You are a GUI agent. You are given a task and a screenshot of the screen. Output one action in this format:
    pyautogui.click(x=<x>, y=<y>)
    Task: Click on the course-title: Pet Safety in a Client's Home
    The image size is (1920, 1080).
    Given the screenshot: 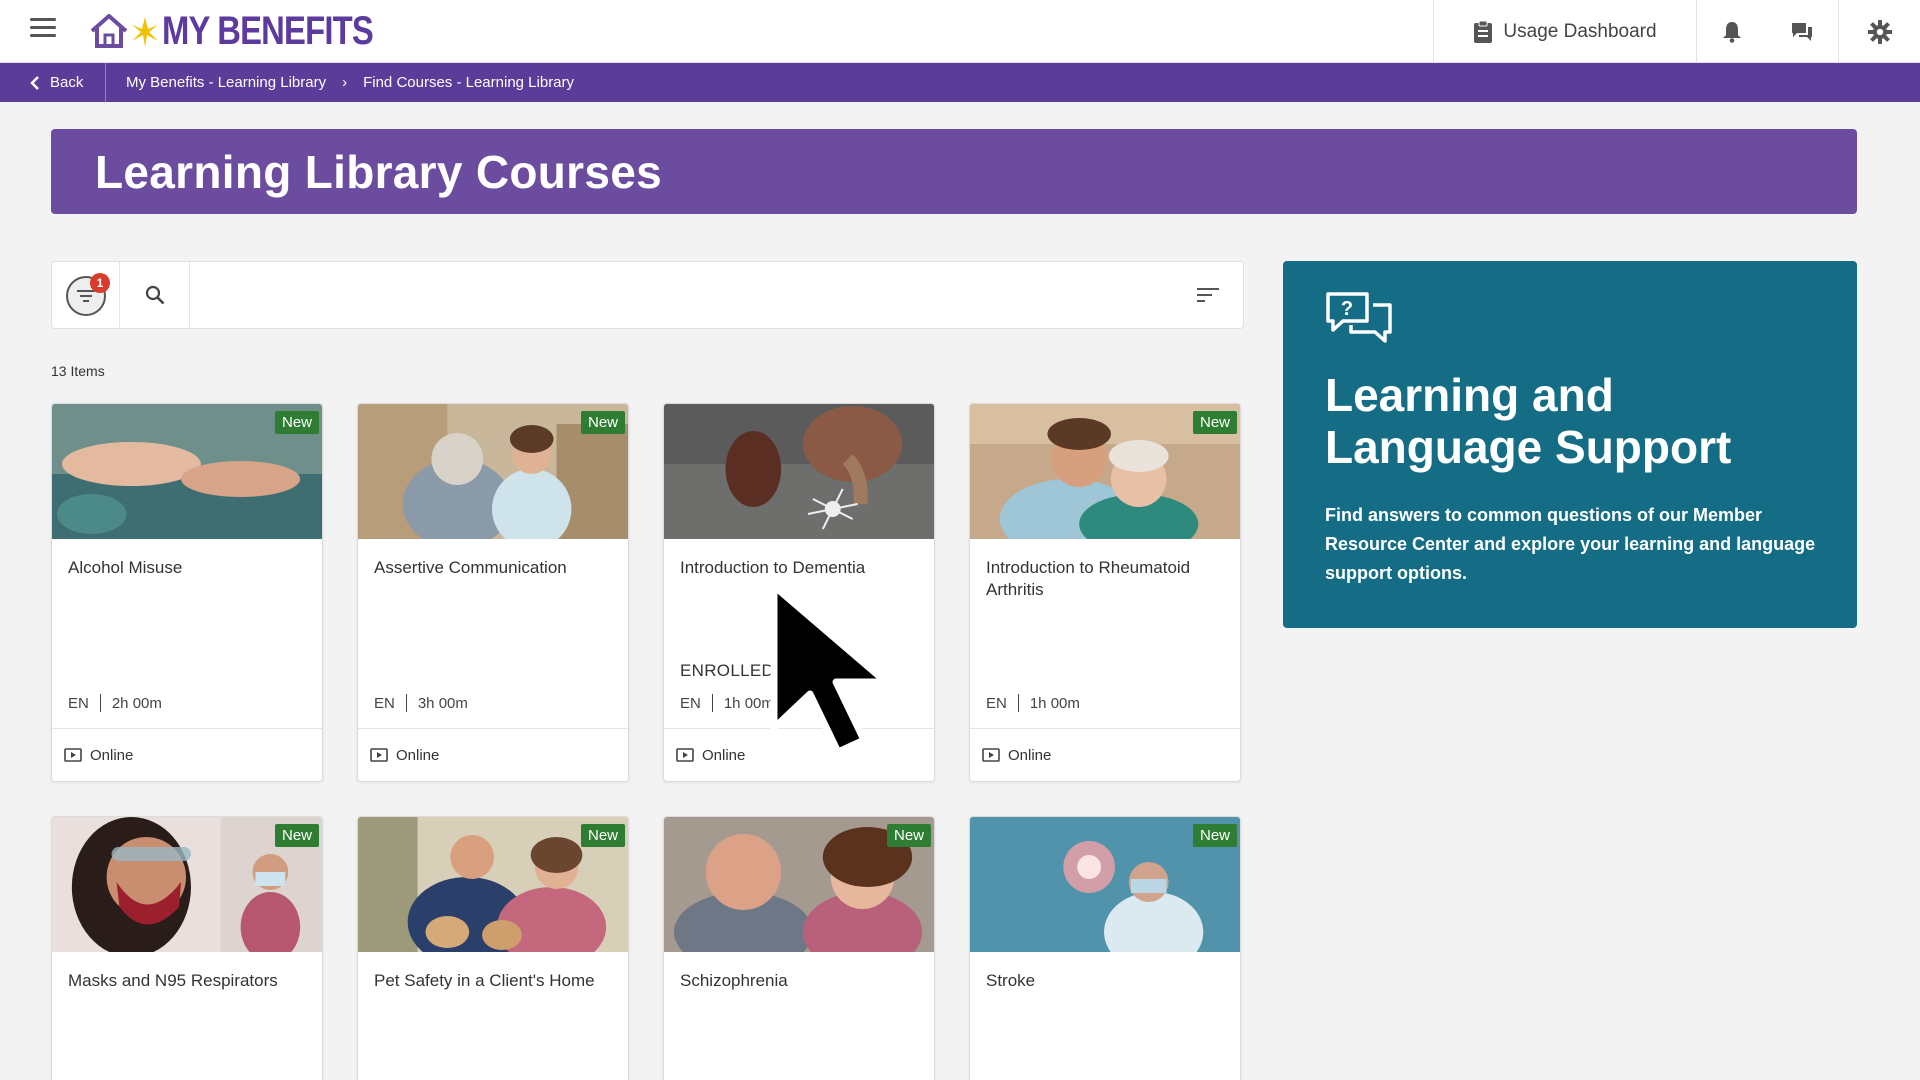 What is the action you would take?
    pyautogui.click(x=484, y=980)
    